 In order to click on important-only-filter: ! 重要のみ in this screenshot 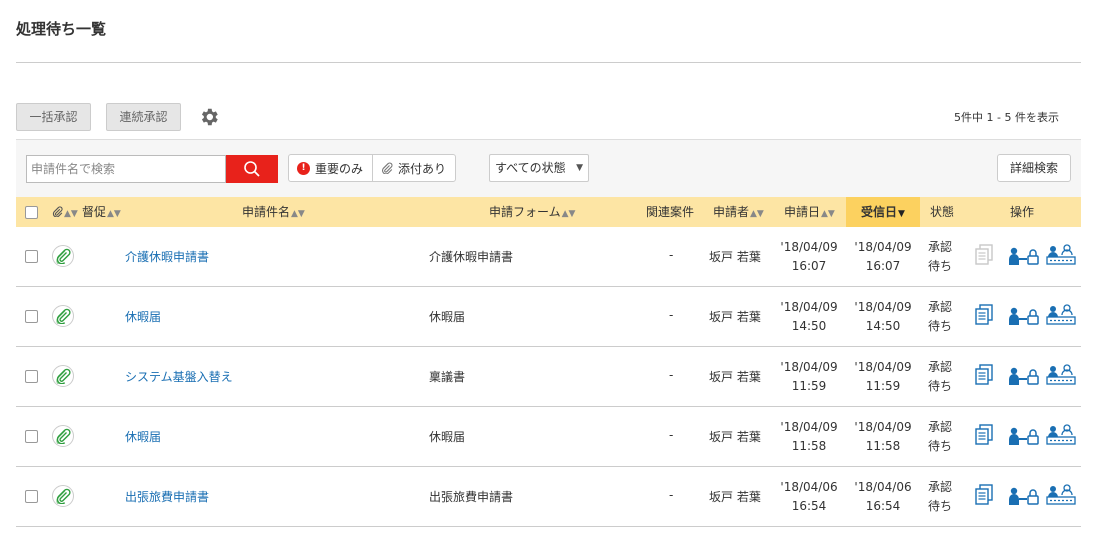, I will do `click(330, 168)`.